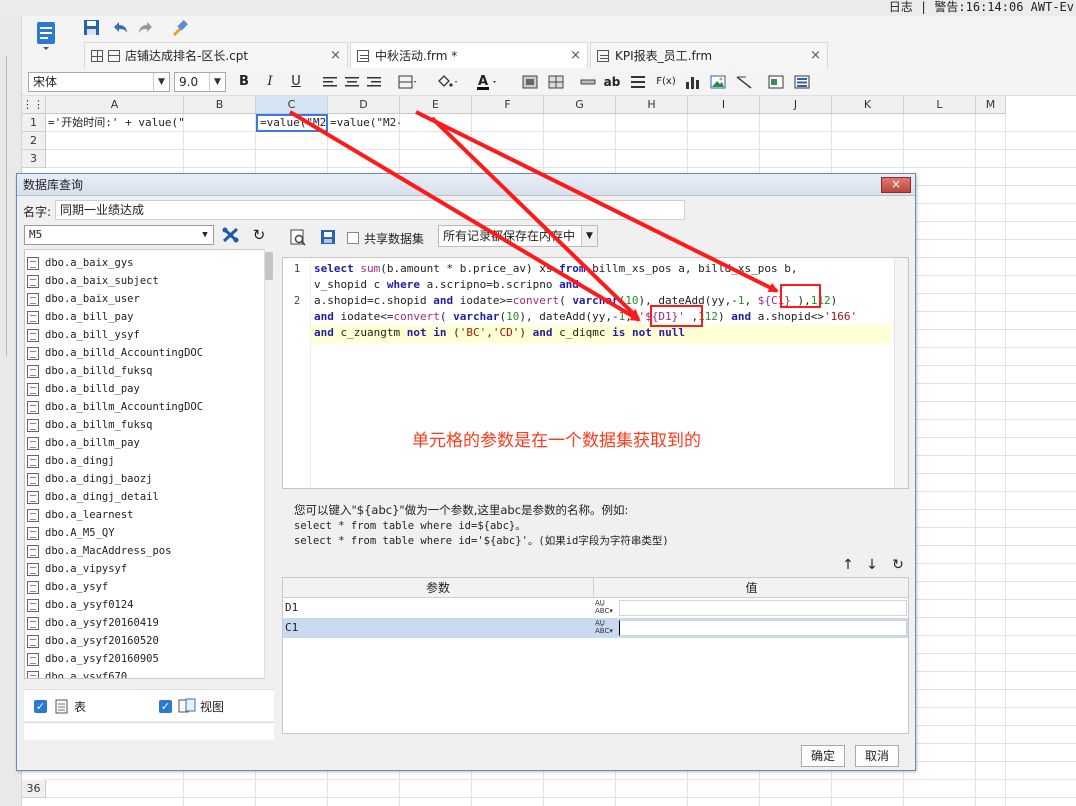 Image resolution: width=1076 pixels, height=806 pixels. What do you see at coordinates (38, 105) in the screenshot?
I see `select-all-corner: ⋮⋮⋮` at bounding box center [38, 105].